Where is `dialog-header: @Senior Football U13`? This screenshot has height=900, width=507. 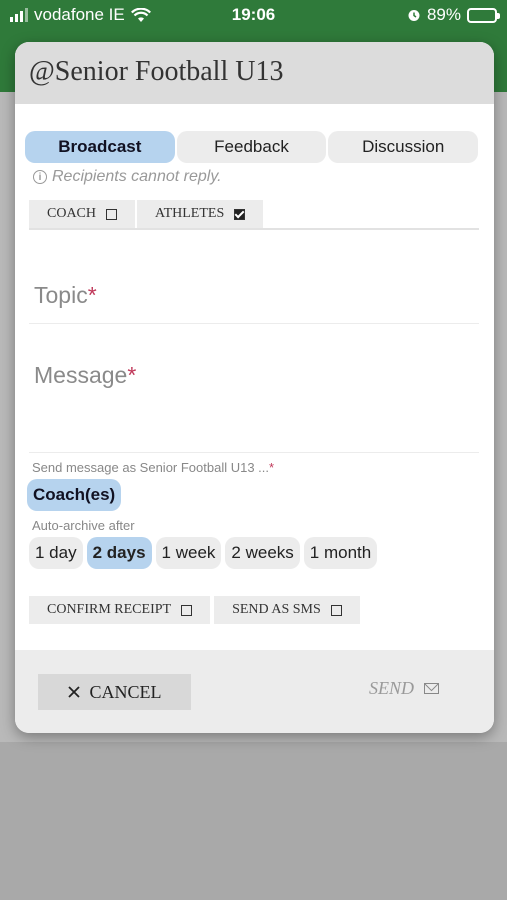 dialog-header: @Senior Football U13 is located at coordinates (254, 73).